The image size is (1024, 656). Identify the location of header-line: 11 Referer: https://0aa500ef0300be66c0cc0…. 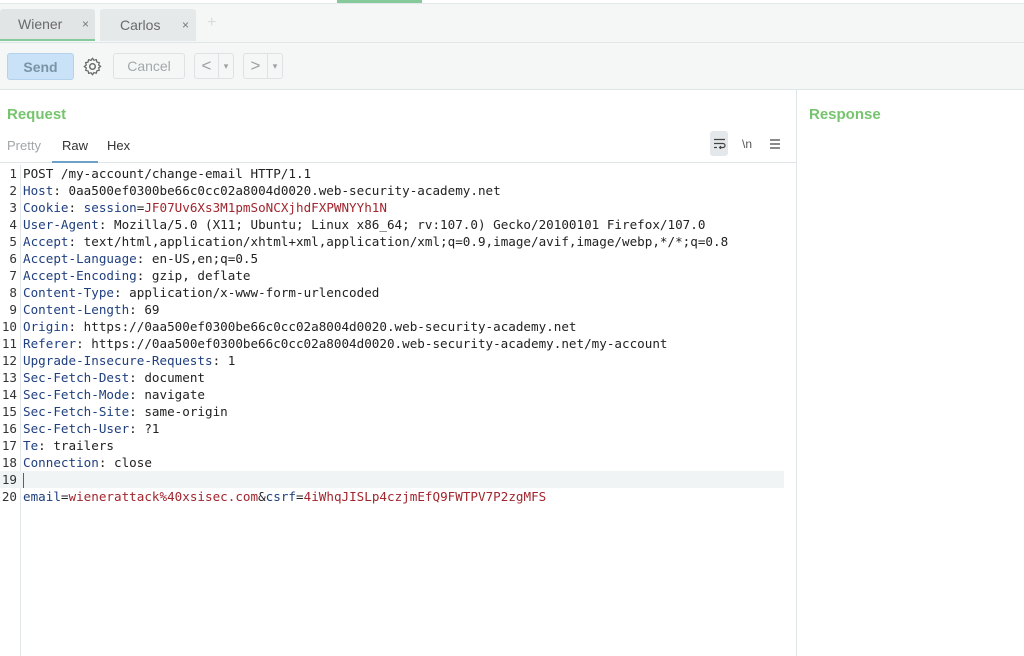
(334, 343).